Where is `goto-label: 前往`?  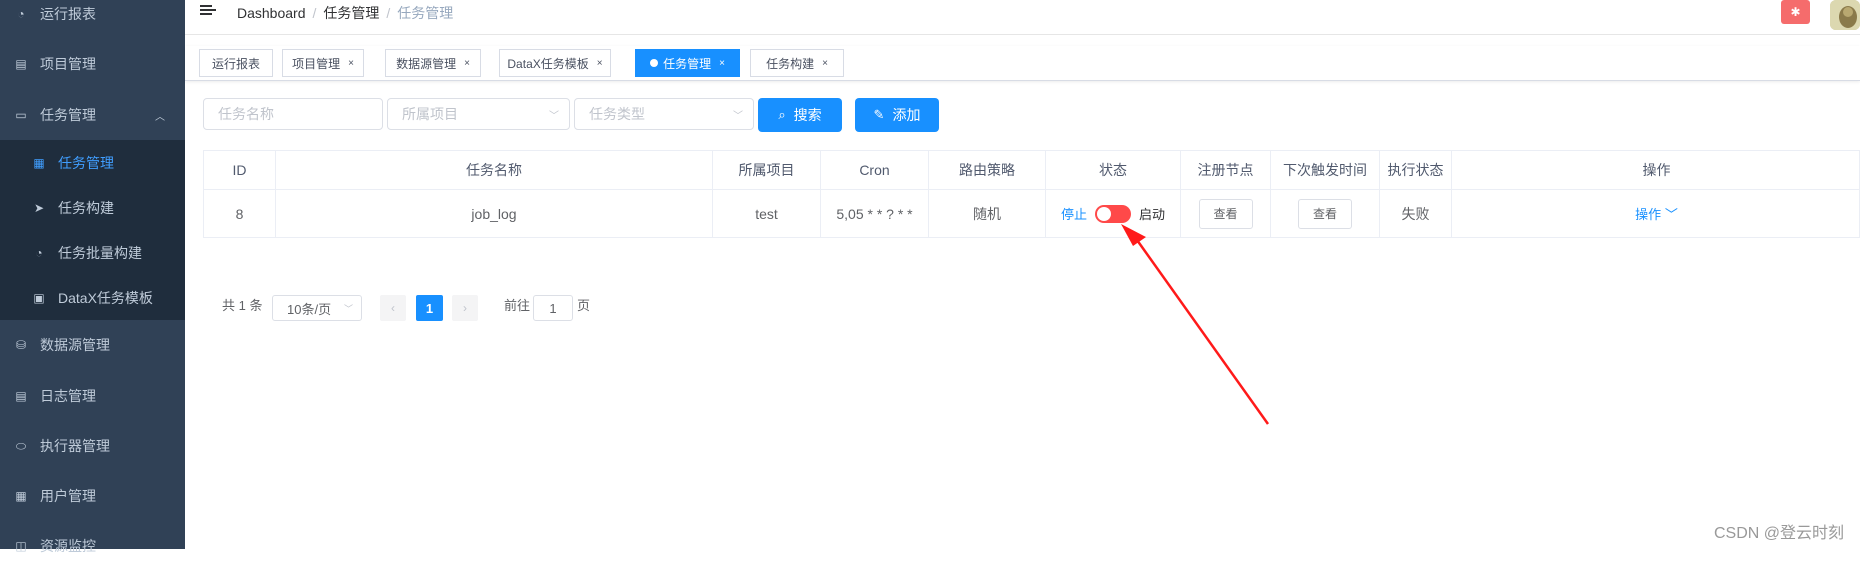 goto-label: 前往 is located at coordinates (517, 305).